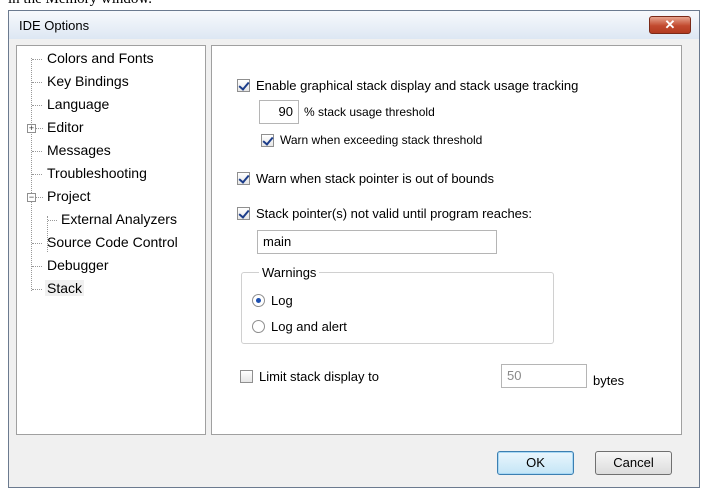  What do you see at coordinates (375, 178) in the screenshot?
I see `warn-out-of-bounds-label: Warn when stack pointer is out of bounds` at bounding box center [375, 178].